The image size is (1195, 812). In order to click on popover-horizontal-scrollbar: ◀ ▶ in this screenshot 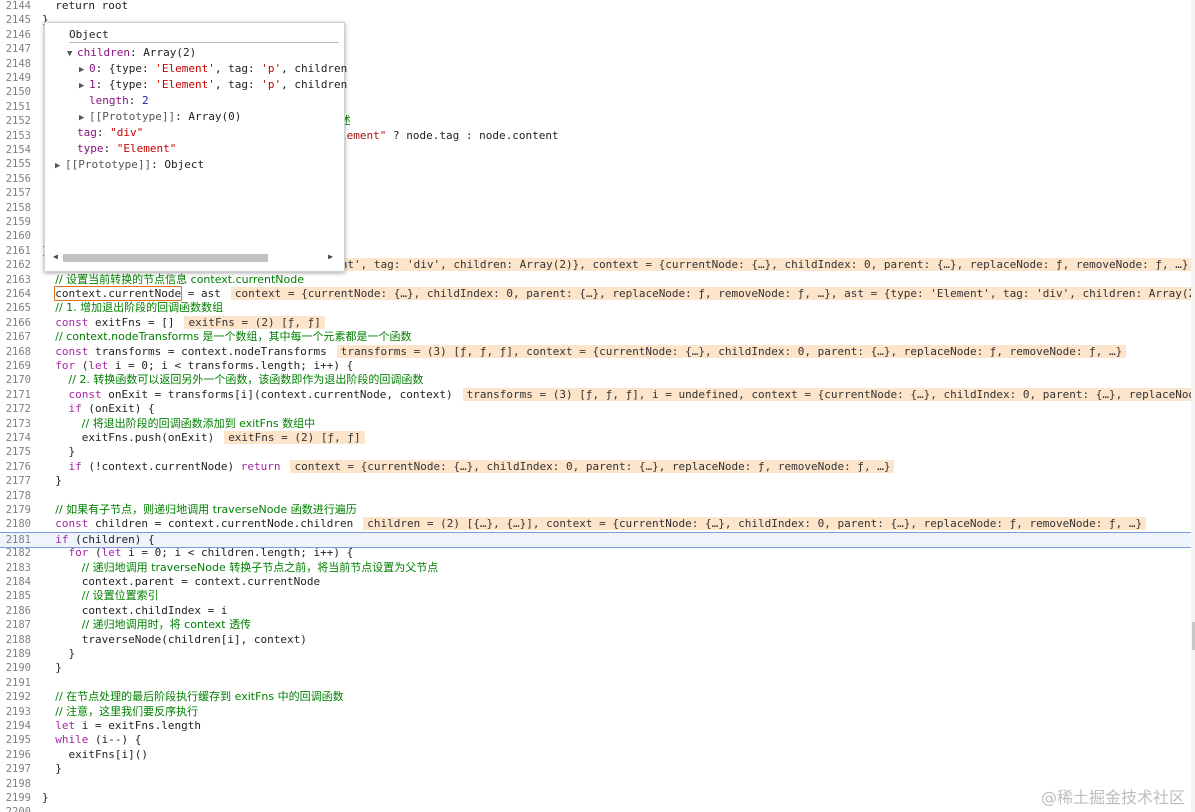, I will do `click(193, 257)`.